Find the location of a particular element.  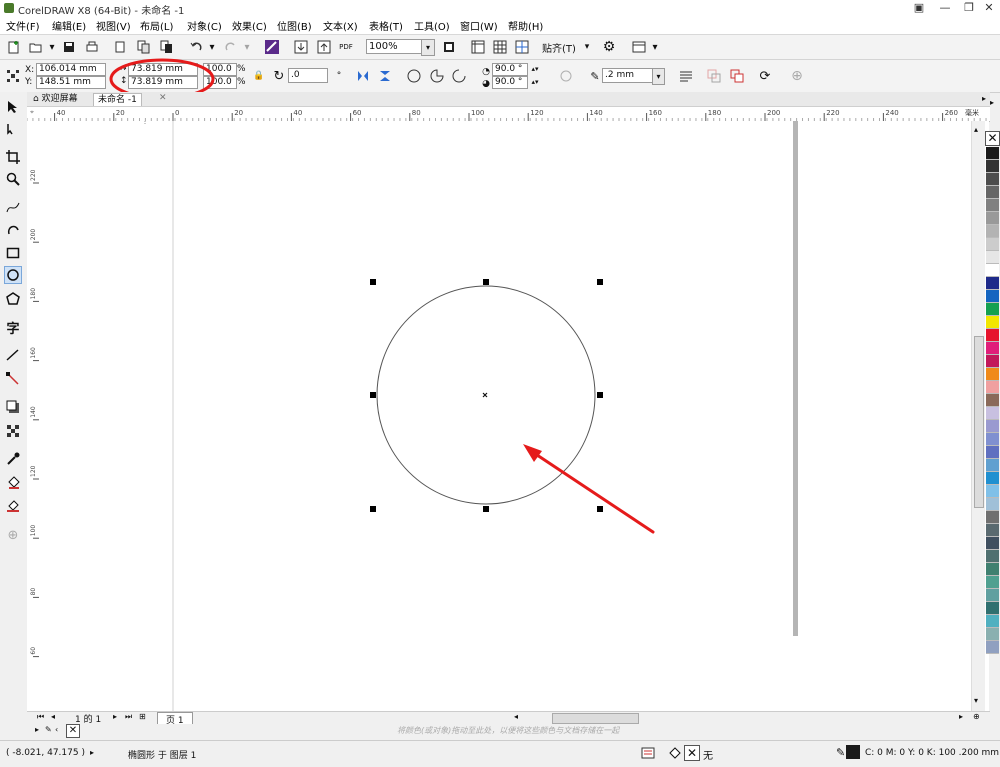

import-icon is located at coordinates (121, 47).